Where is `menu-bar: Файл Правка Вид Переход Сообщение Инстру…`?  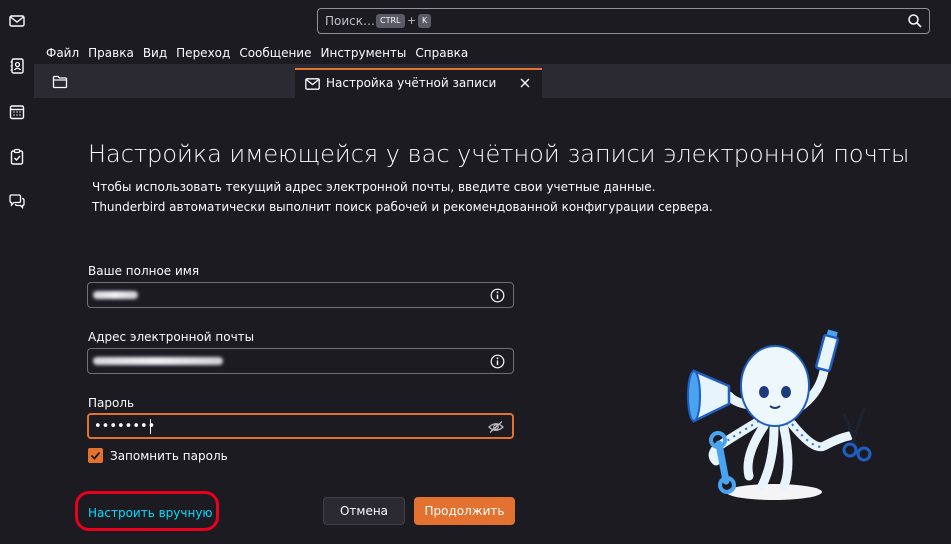 menu-bar: Файл Правка Вид Переход Сообщение Инстру… is located at coordinates (492, 53).